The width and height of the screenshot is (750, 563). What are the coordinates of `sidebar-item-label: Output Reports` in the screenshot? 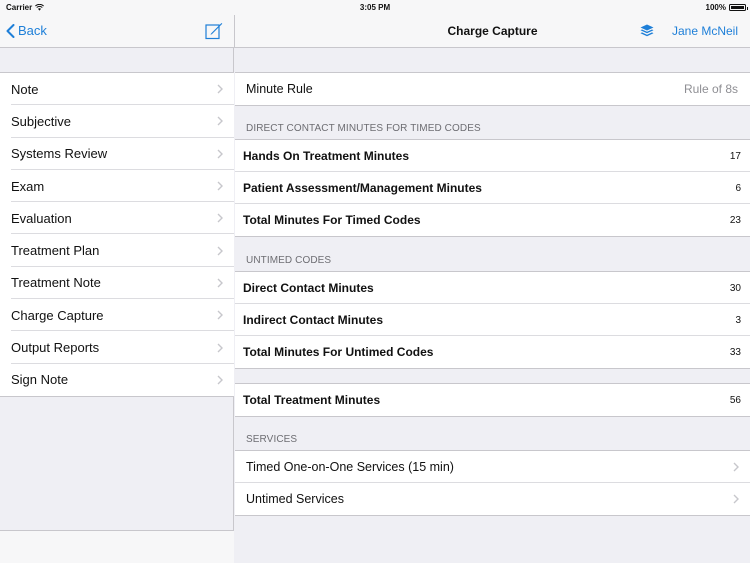 It's located at (55, 348).